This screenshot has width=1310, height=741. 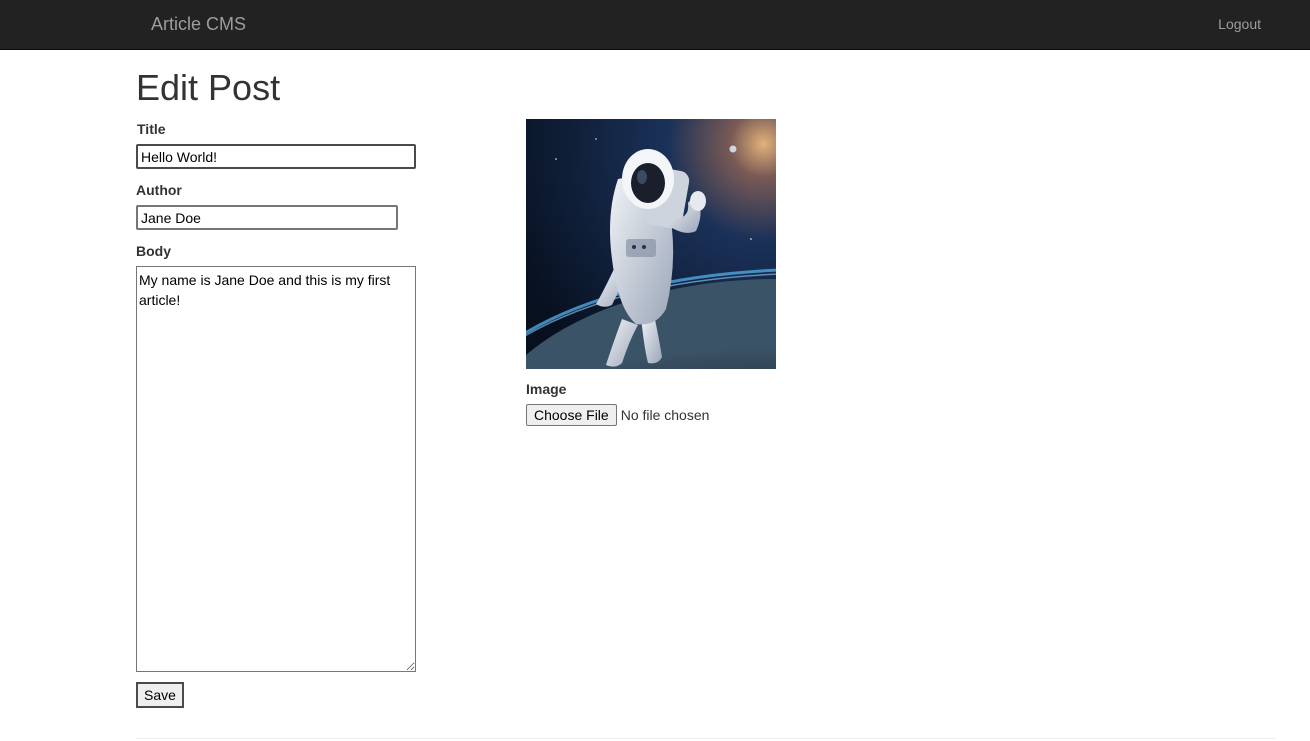 I want to click on top-navbar: Article CMS Logout, so click(x=655, y=25).